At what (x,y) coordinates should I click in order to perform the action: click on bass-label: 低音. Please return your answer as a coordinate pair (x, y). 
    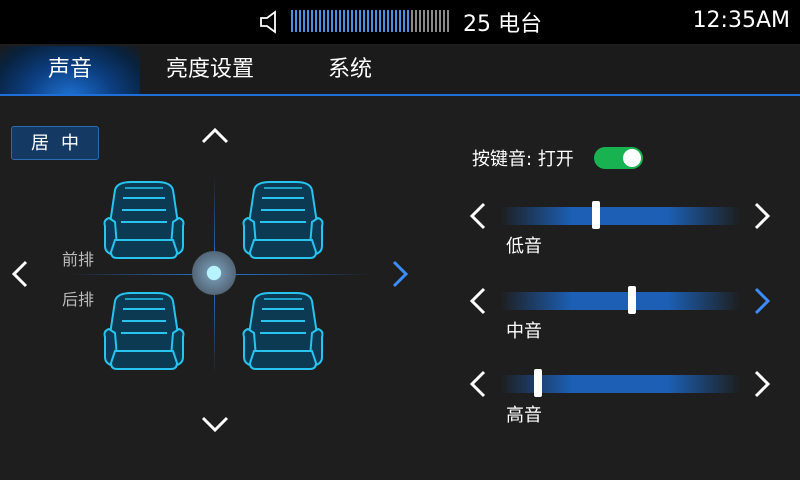
    Looking at the image, I should click on (524, 246).